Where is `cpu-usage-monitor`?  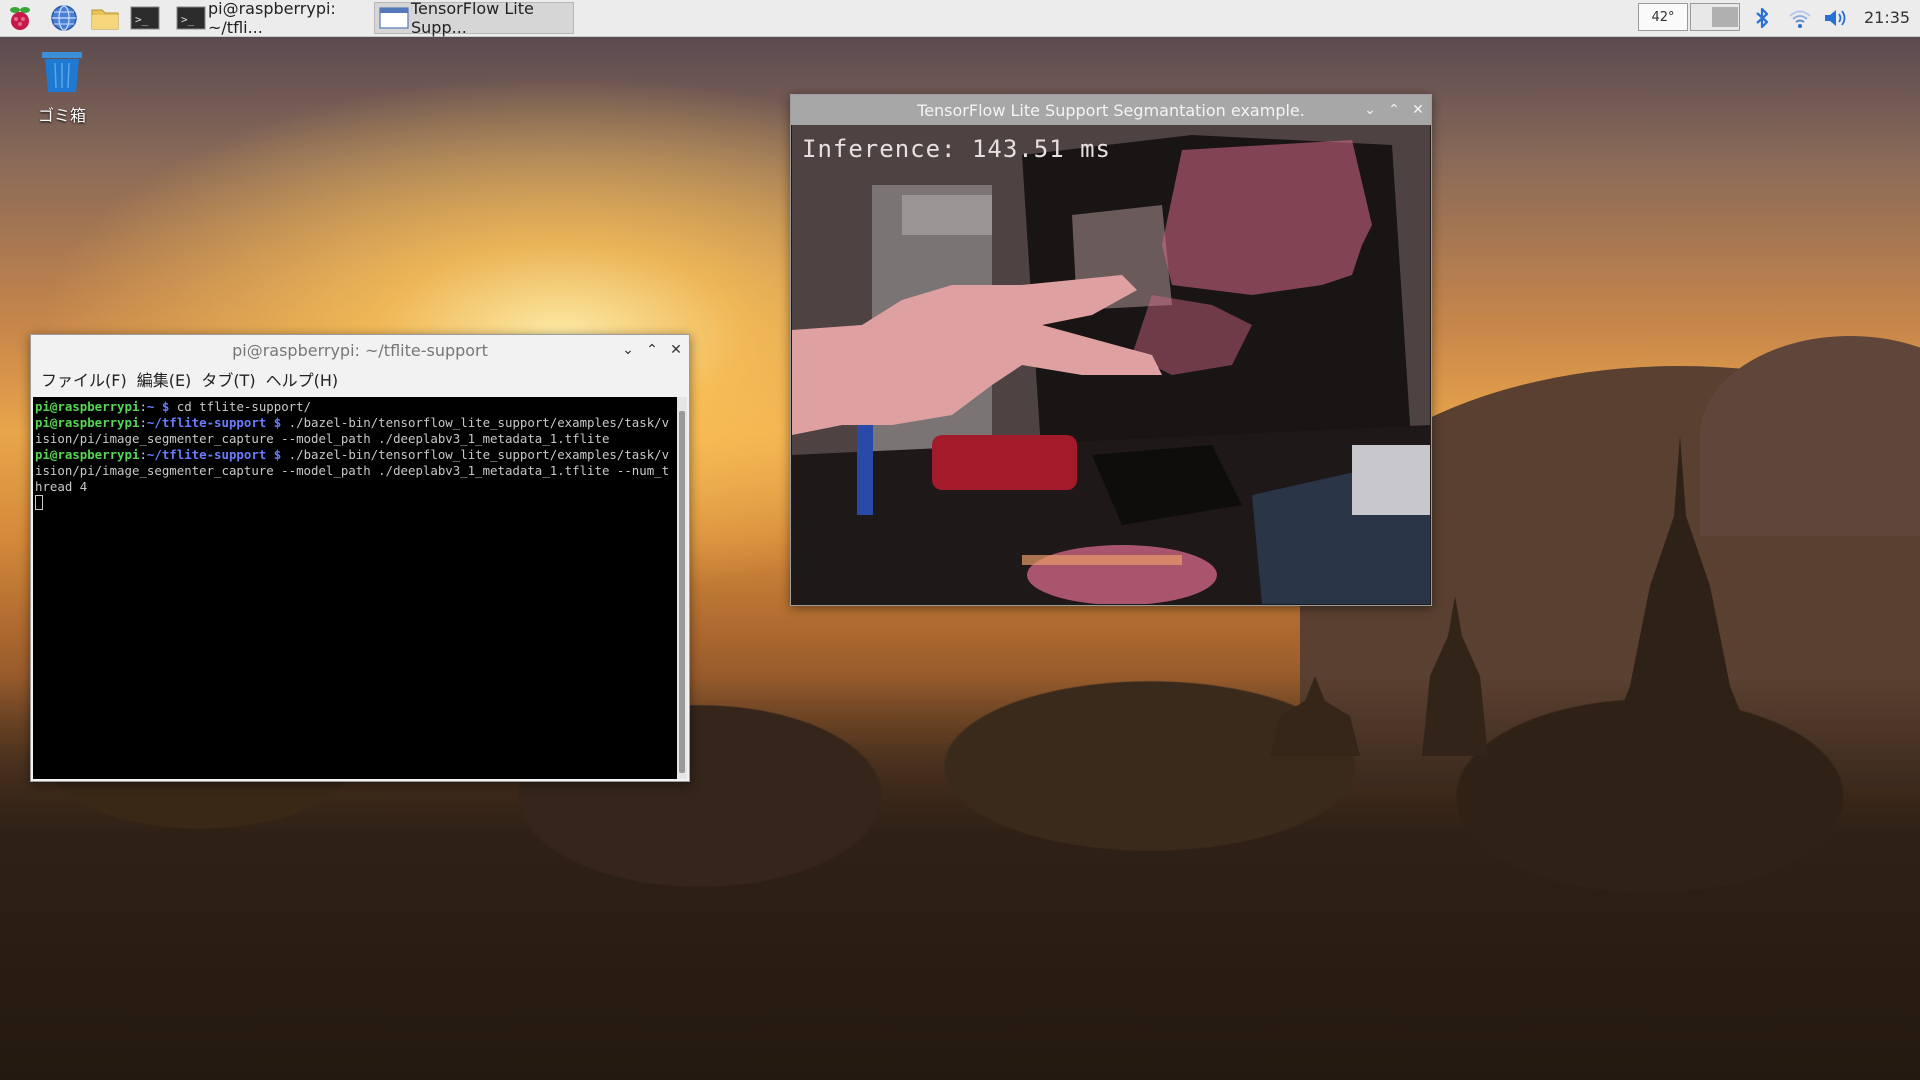
cpu-usage-monitor is located at coordinates (1715, 17).